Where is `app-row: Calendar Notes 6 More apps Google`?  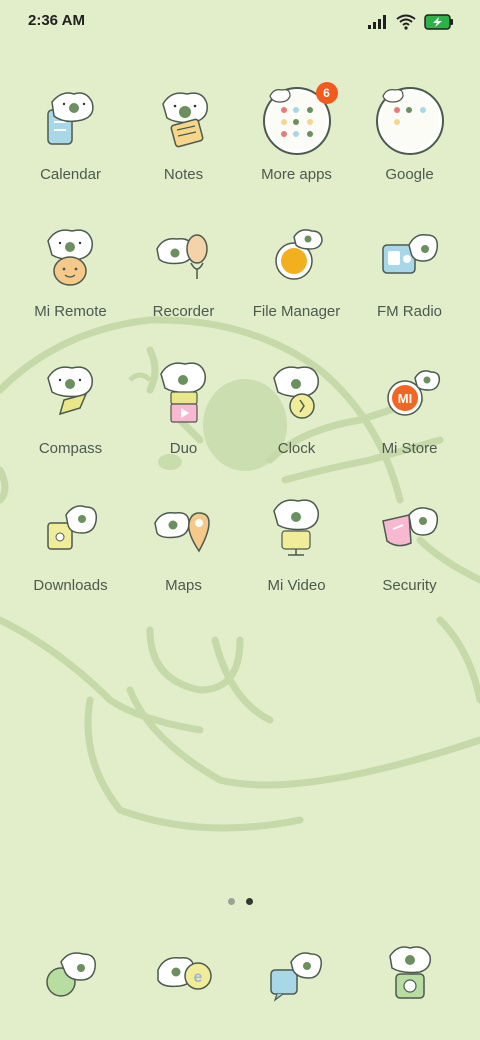
app-row: Calendar Notes 6 More apps Google is located at coordinates (240, 140).